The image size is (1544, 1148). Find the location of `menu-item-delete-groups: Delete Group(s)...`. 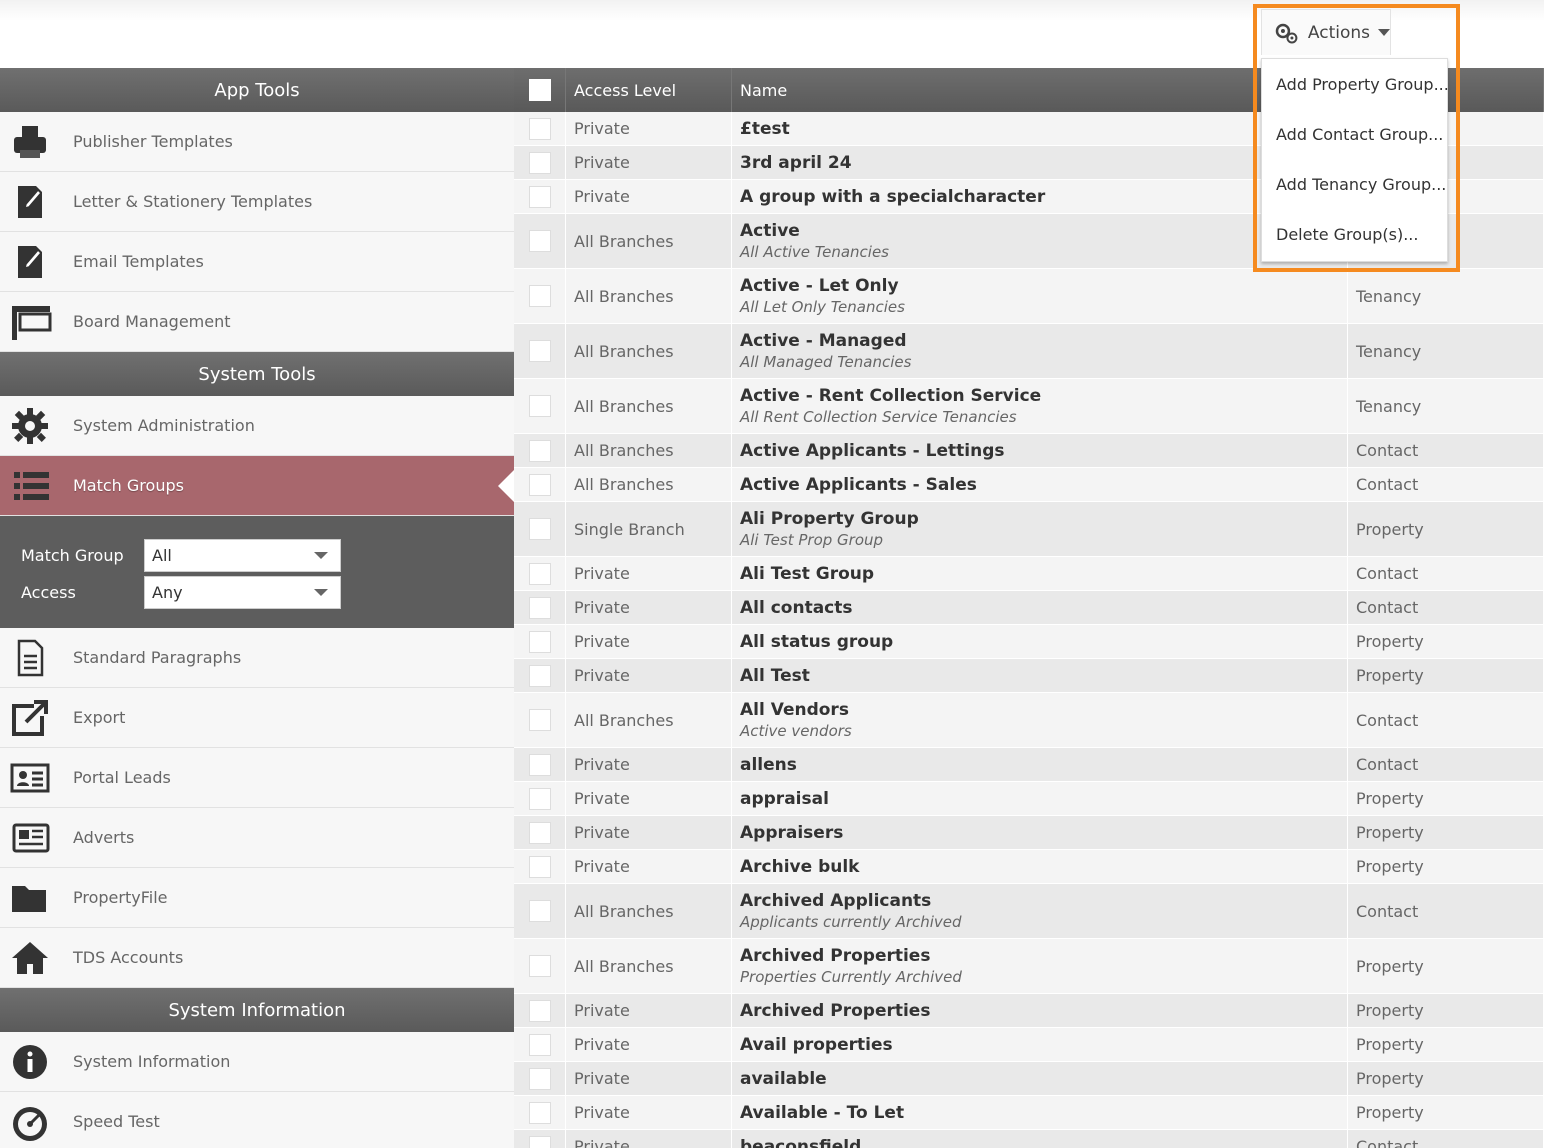

menu-item-delete-groups: Delete Group(s)... is located at coordinates (1354, 234).